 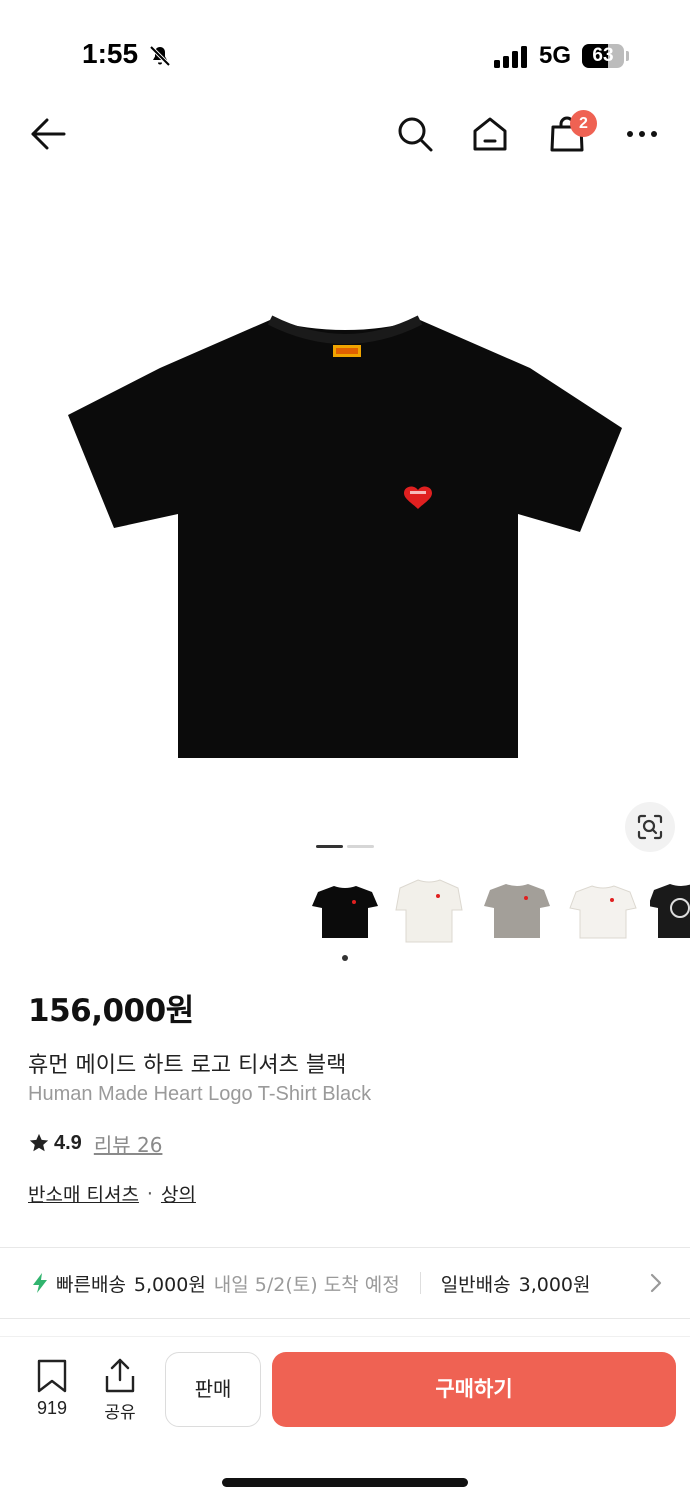 I want to click on rating-row: 4.9 리뷰 26, so click(x=95, y=1143).